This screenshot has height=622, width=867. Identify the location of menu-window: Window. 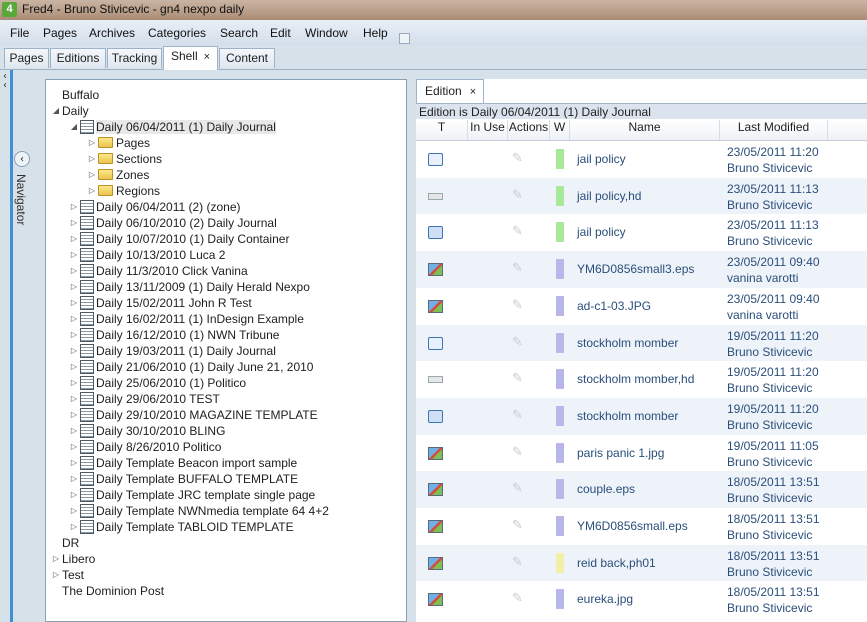
(326, 33).